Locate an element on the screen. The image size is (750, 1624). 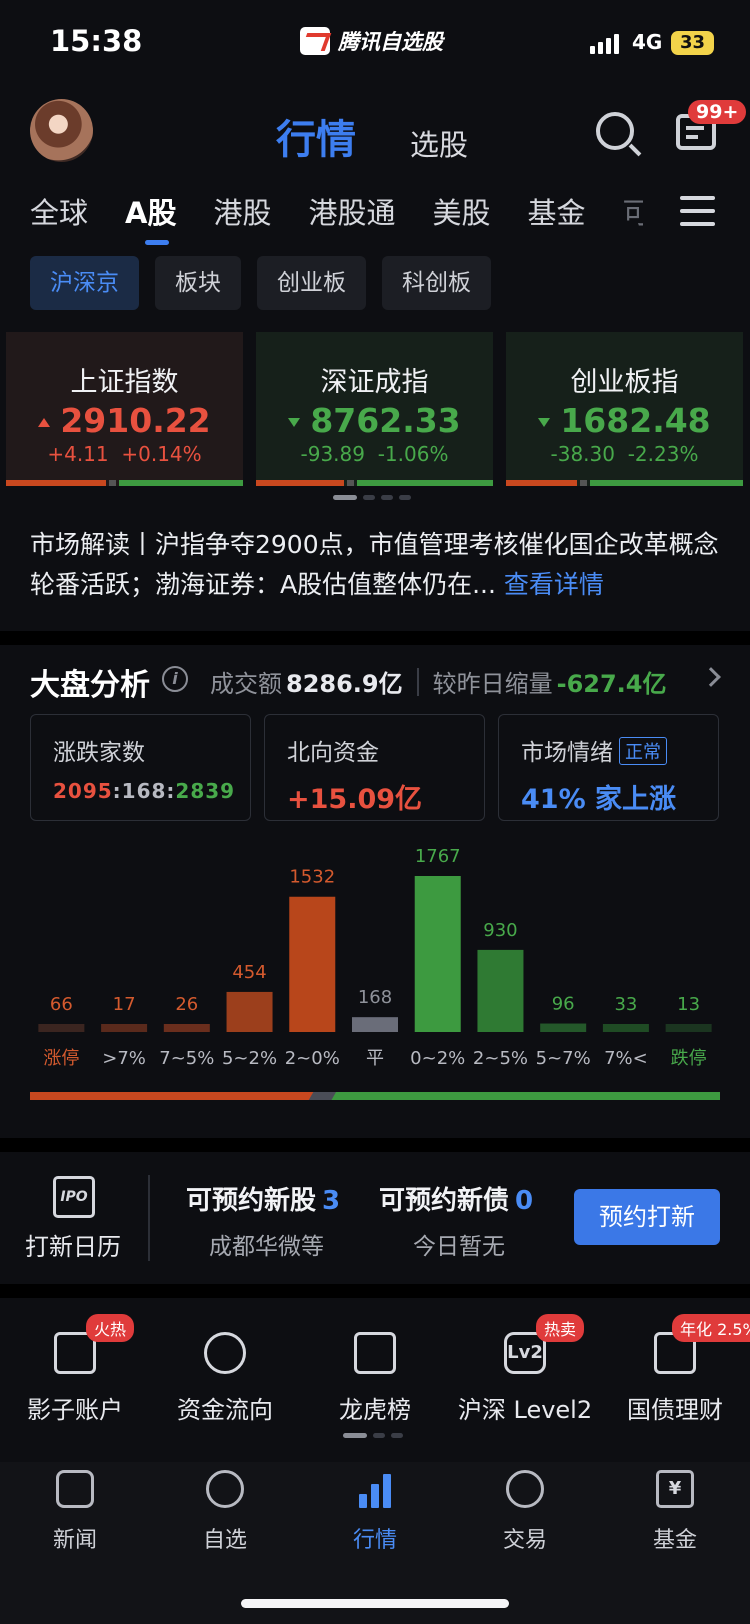
info-icon: i is located at coordinates (175, 679).